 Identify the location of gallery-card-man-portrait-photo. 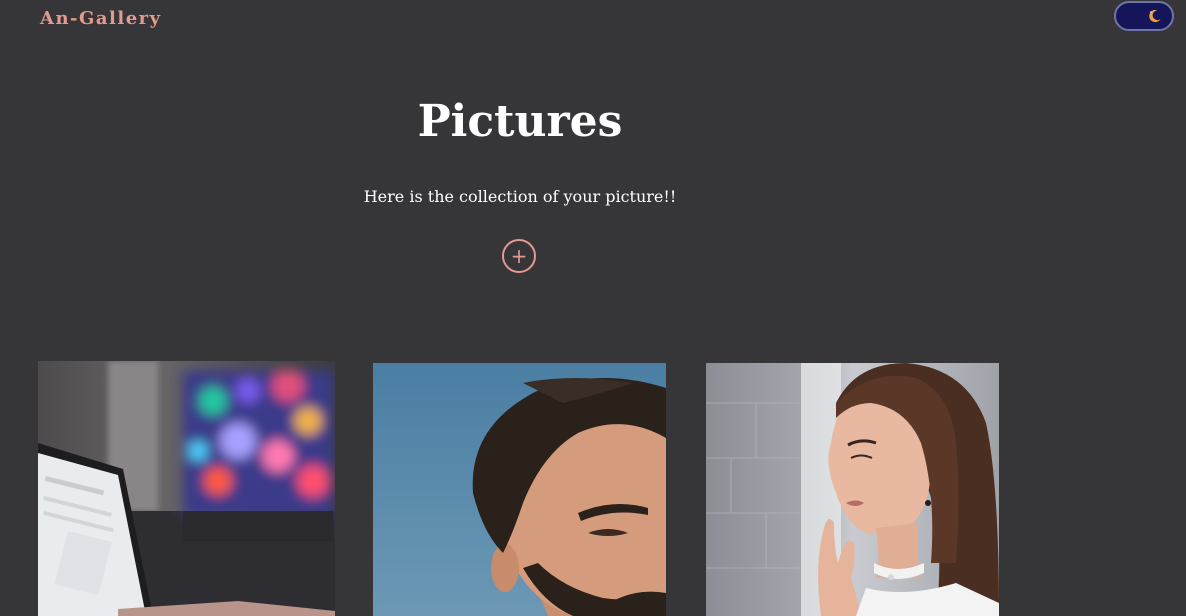
(519, 489).